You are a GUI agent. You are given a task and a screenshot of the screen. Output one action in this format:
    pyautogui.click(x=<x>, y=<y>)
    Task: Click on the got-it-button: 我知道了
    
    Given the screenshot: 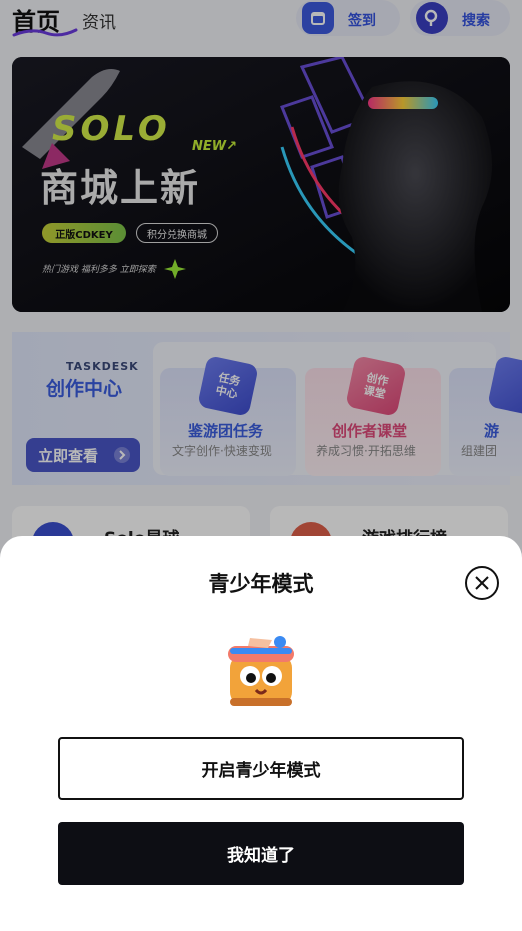 What is the action you would take?
    pyautogui.click(x=261, y=853)
    